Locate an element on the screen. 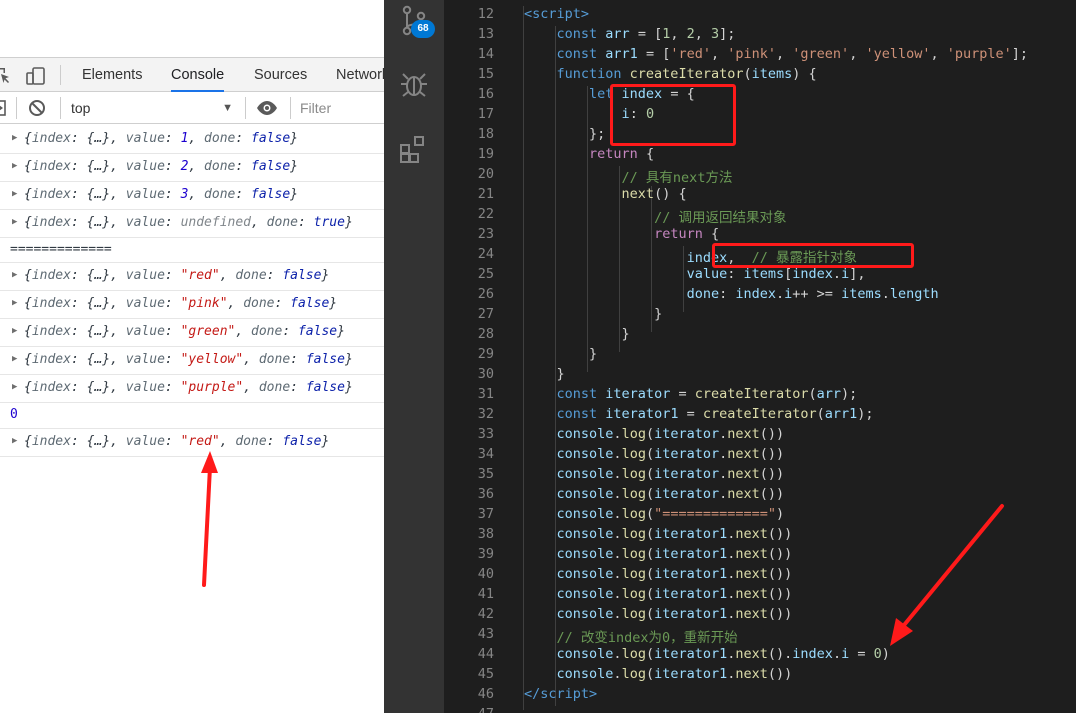  sidebar-toggle-icon is located at coordinates (3, 110).